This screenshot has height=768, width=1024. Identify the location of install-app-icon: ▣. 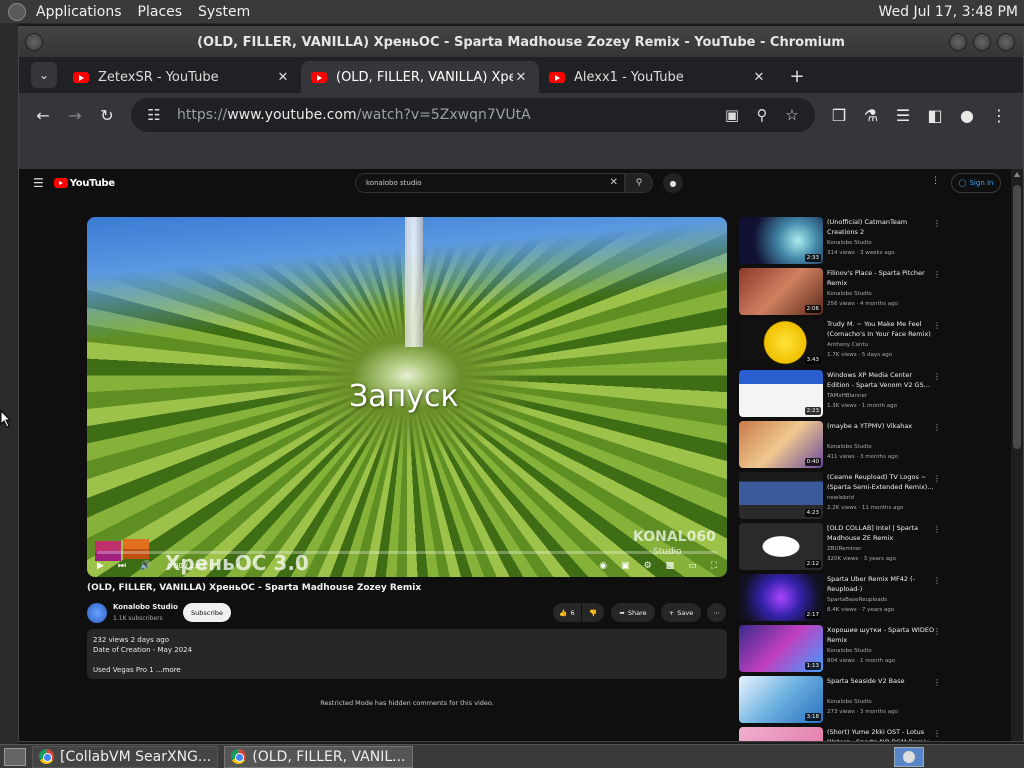
(732, 115).